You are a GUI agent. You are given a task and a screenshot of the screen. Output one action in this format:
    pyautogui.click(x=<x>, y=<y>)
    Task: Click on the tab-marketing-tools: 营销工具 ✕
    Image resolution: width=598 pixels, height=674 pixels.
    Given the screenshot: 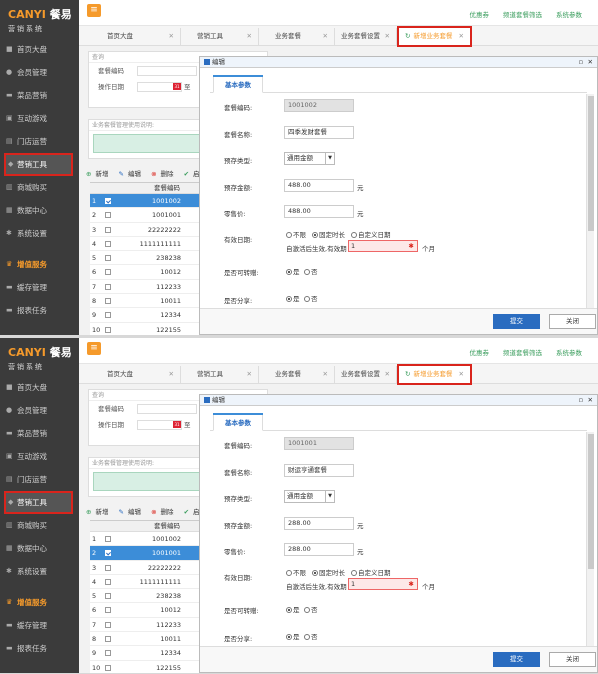 What is the action you would take?
    pyautogui.click(x=220, y=36)
    